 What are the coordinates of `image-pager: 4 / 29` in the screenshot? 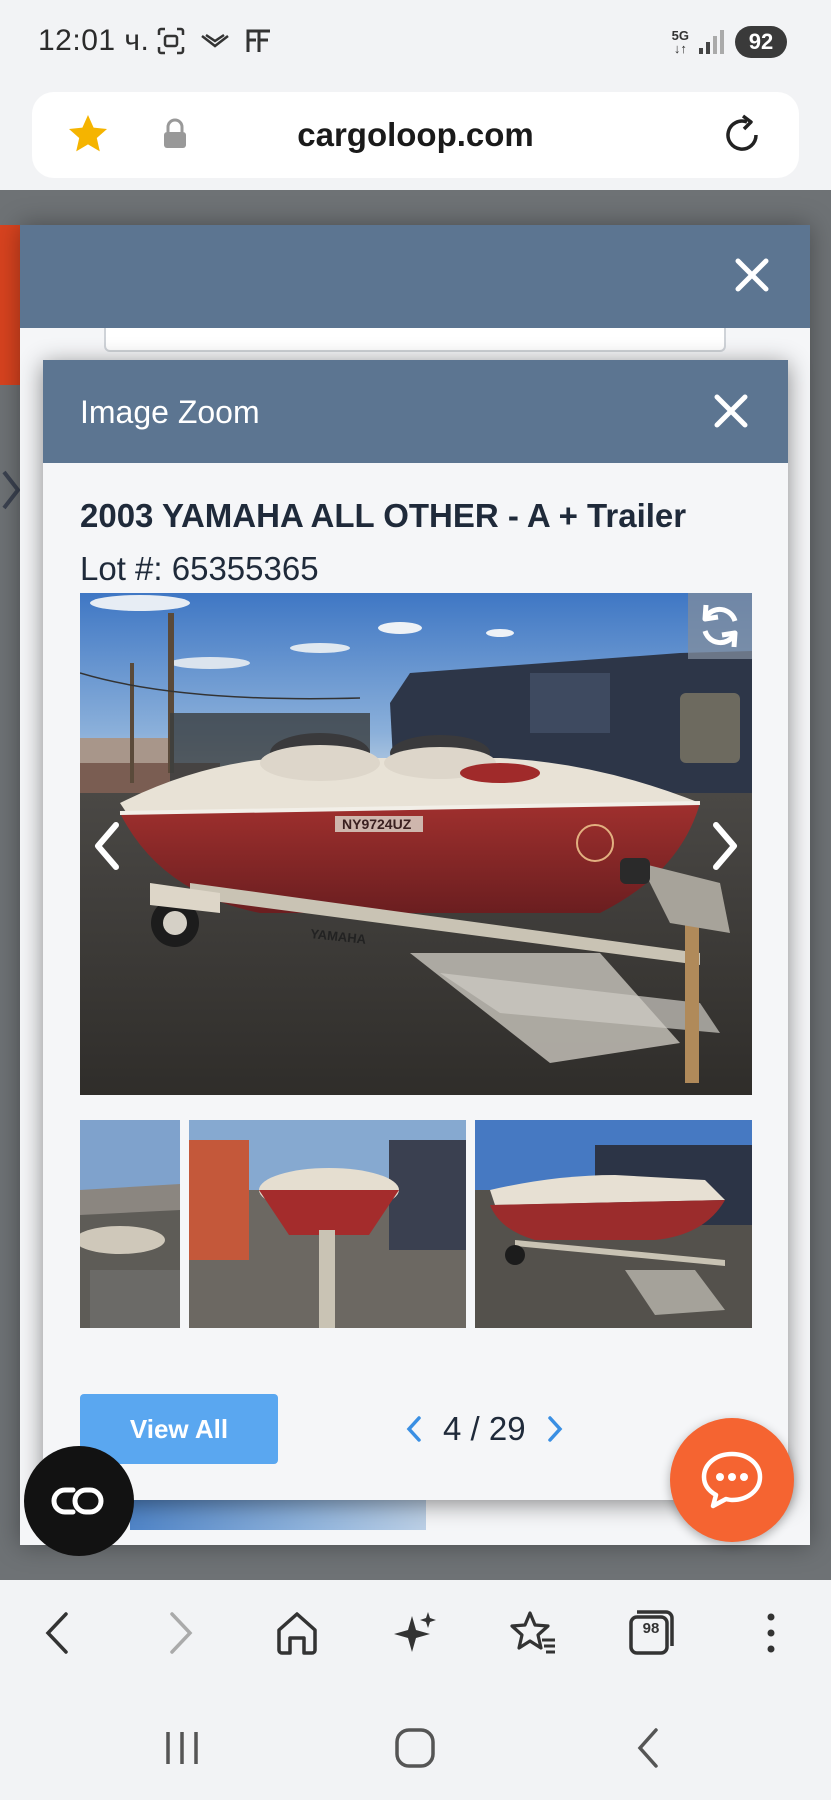 It's located at (484, 1429).